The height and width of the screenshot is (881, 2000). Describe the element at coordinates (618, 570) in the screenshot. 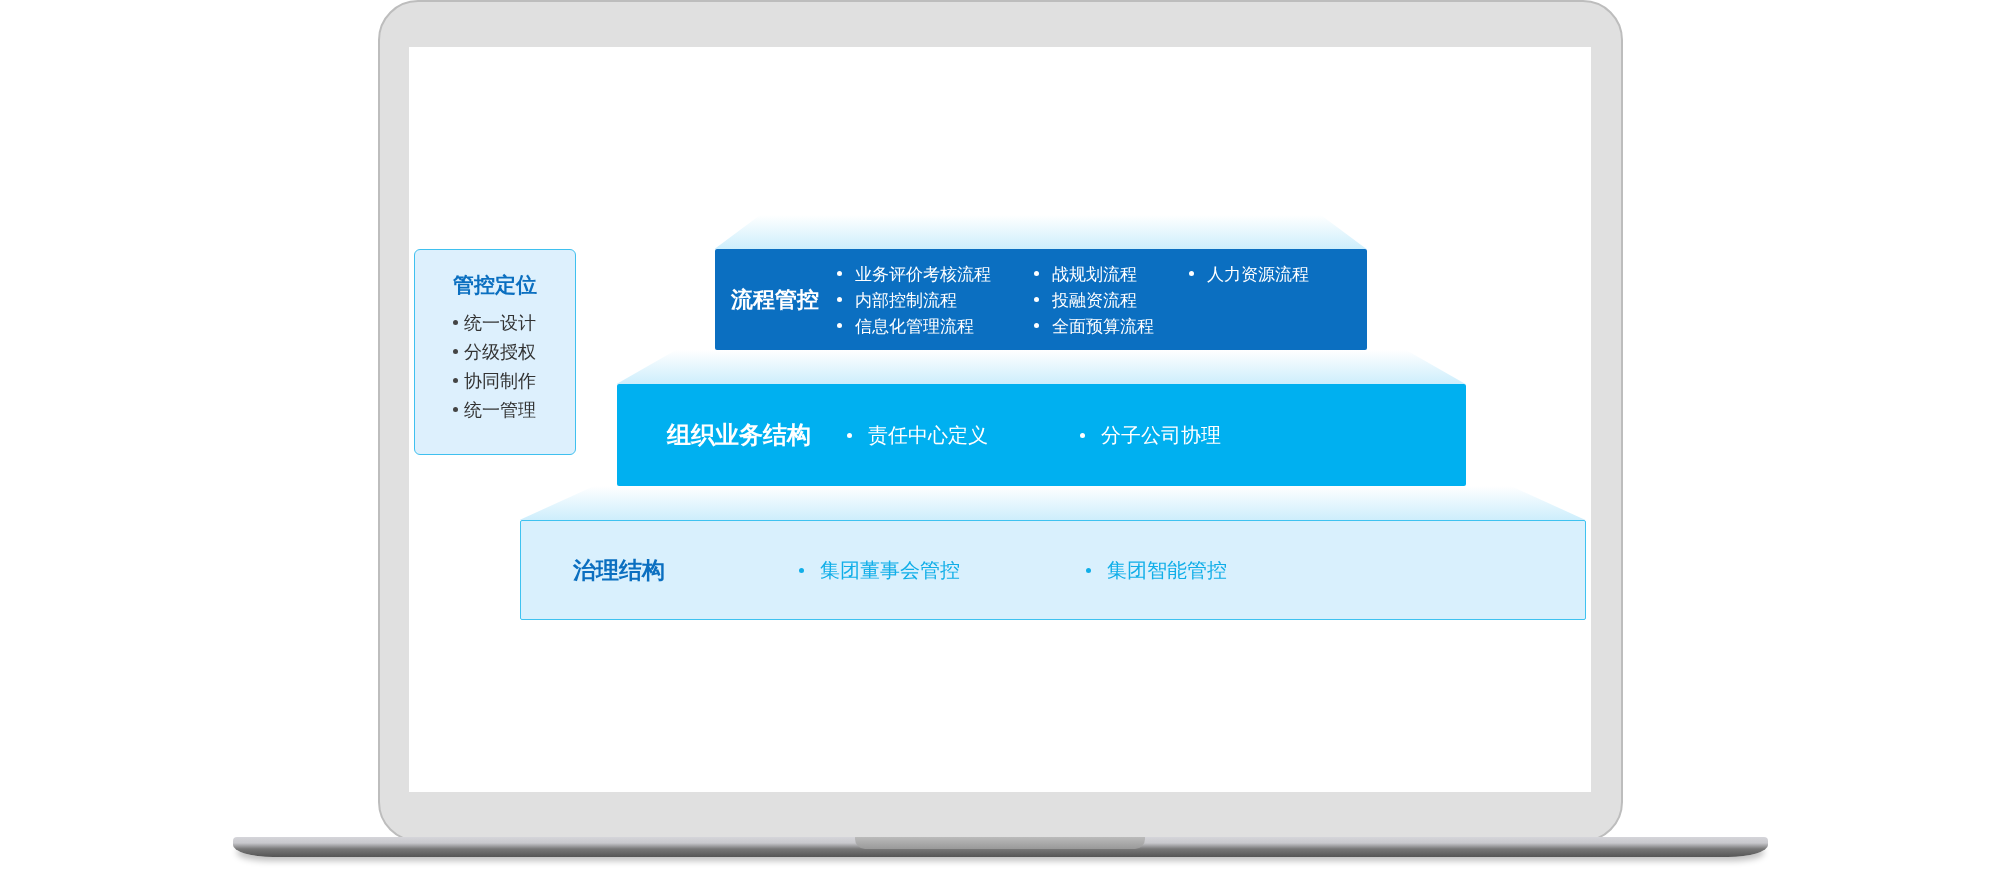

I see `tier-title: 治理结构` at that location.